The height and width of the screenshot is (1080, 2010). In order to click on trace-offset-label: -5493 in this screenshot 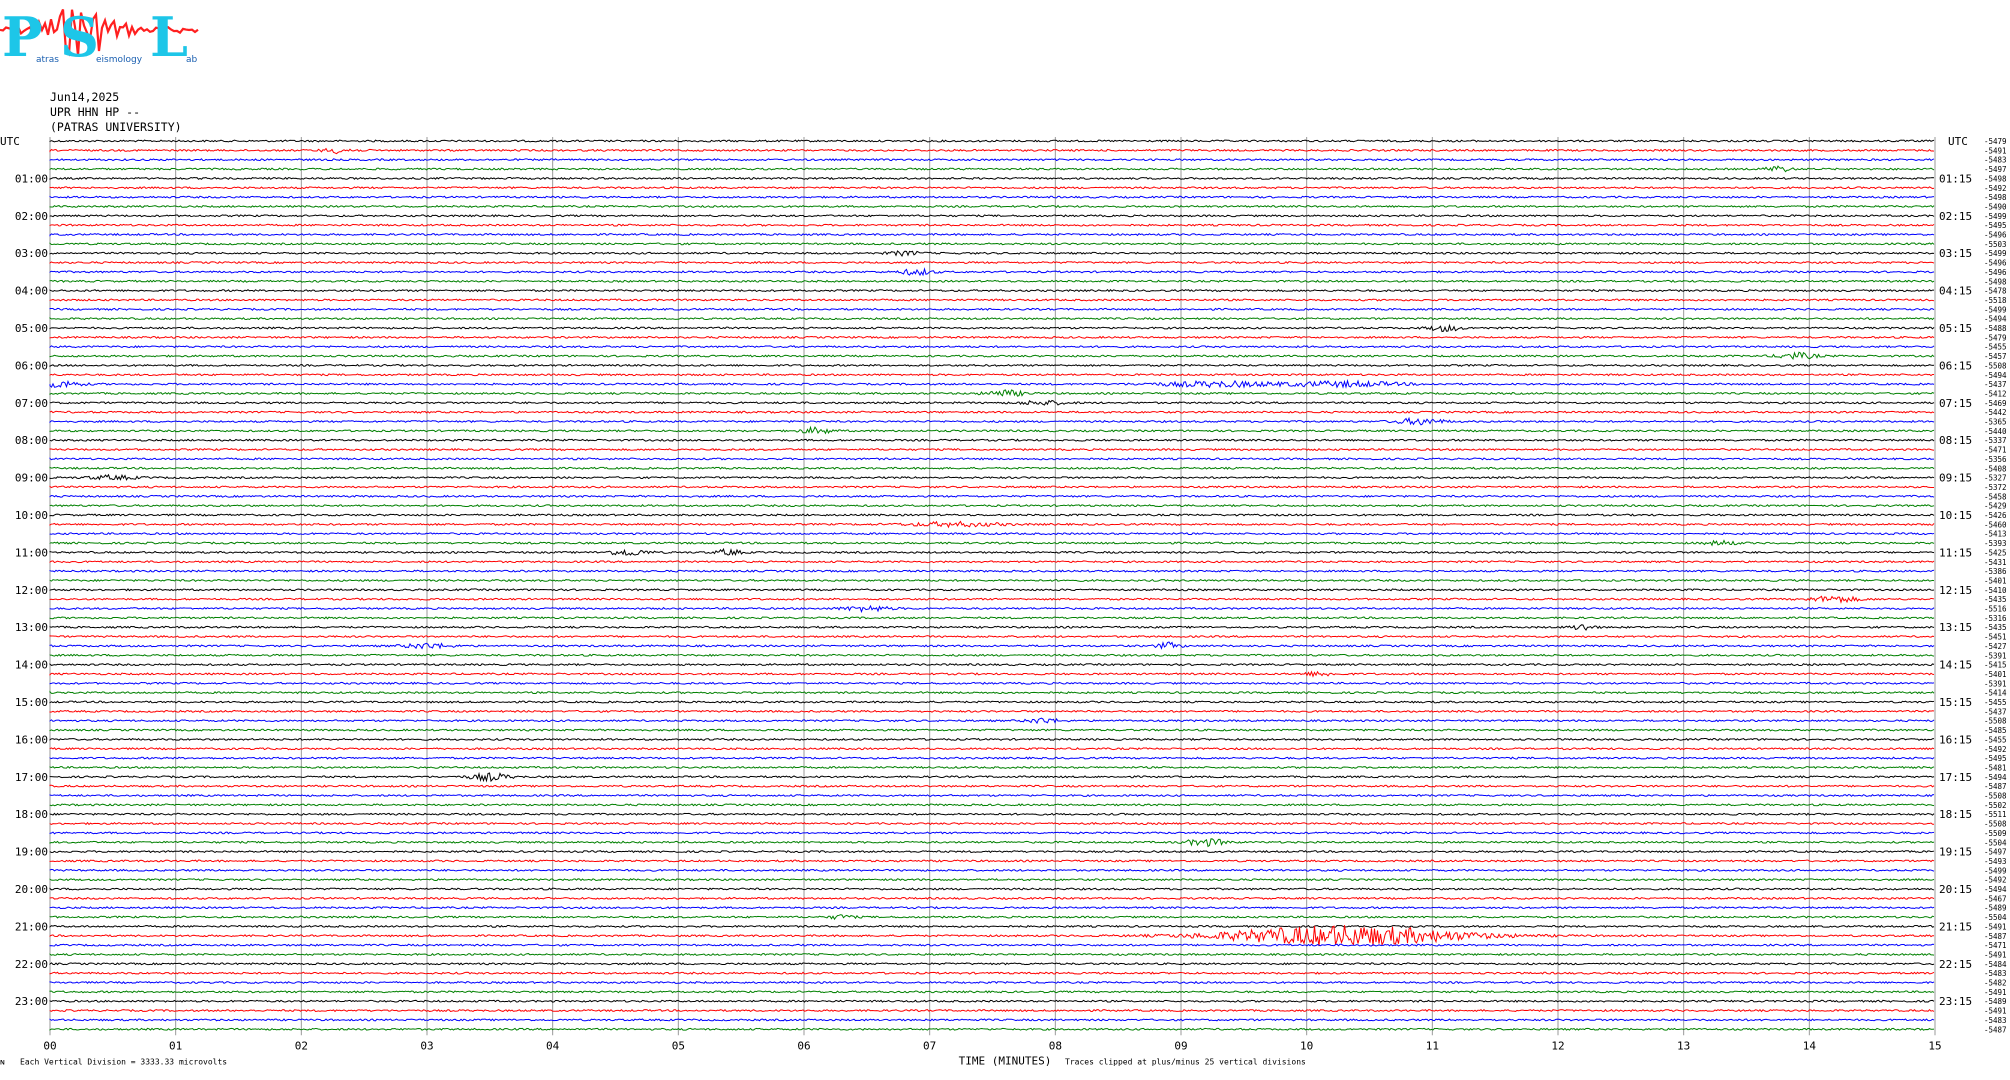, I will do `click(1995, 861)`.